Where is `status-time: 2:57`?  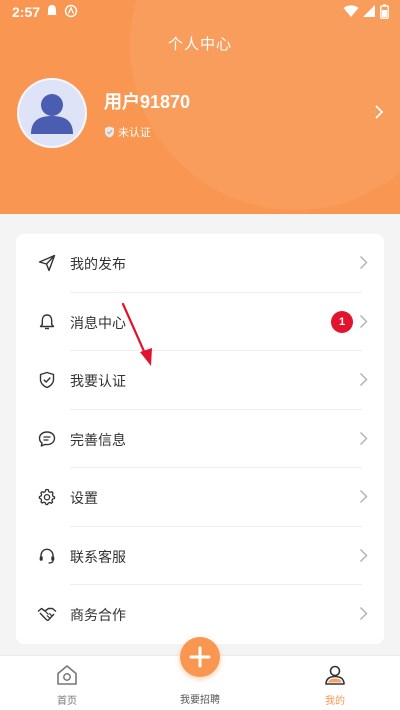 status-time: 2:57 is located at coordinates (26, 12).